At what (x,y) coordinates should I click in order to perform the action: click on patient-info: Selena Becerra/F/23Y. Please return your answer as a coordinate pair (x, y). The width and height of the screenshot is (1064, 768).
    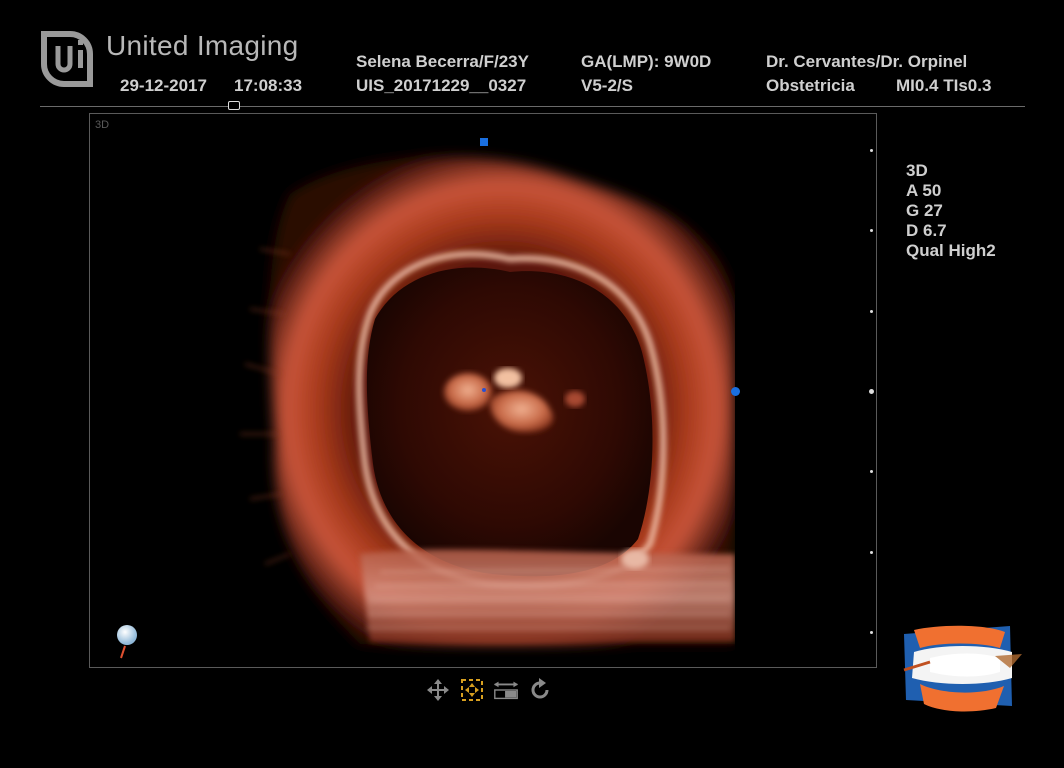
    Looking at the image, I should click on (442, 61).